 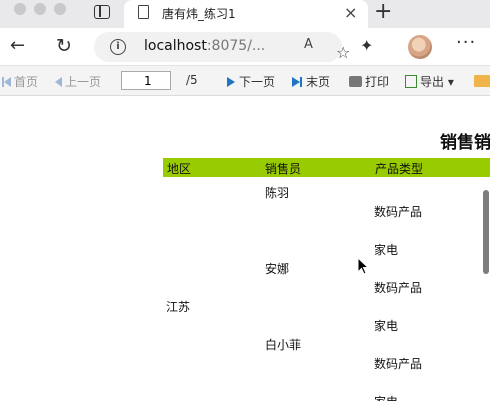 I want to click on print-button: 打印, so click(x=369, y=81).